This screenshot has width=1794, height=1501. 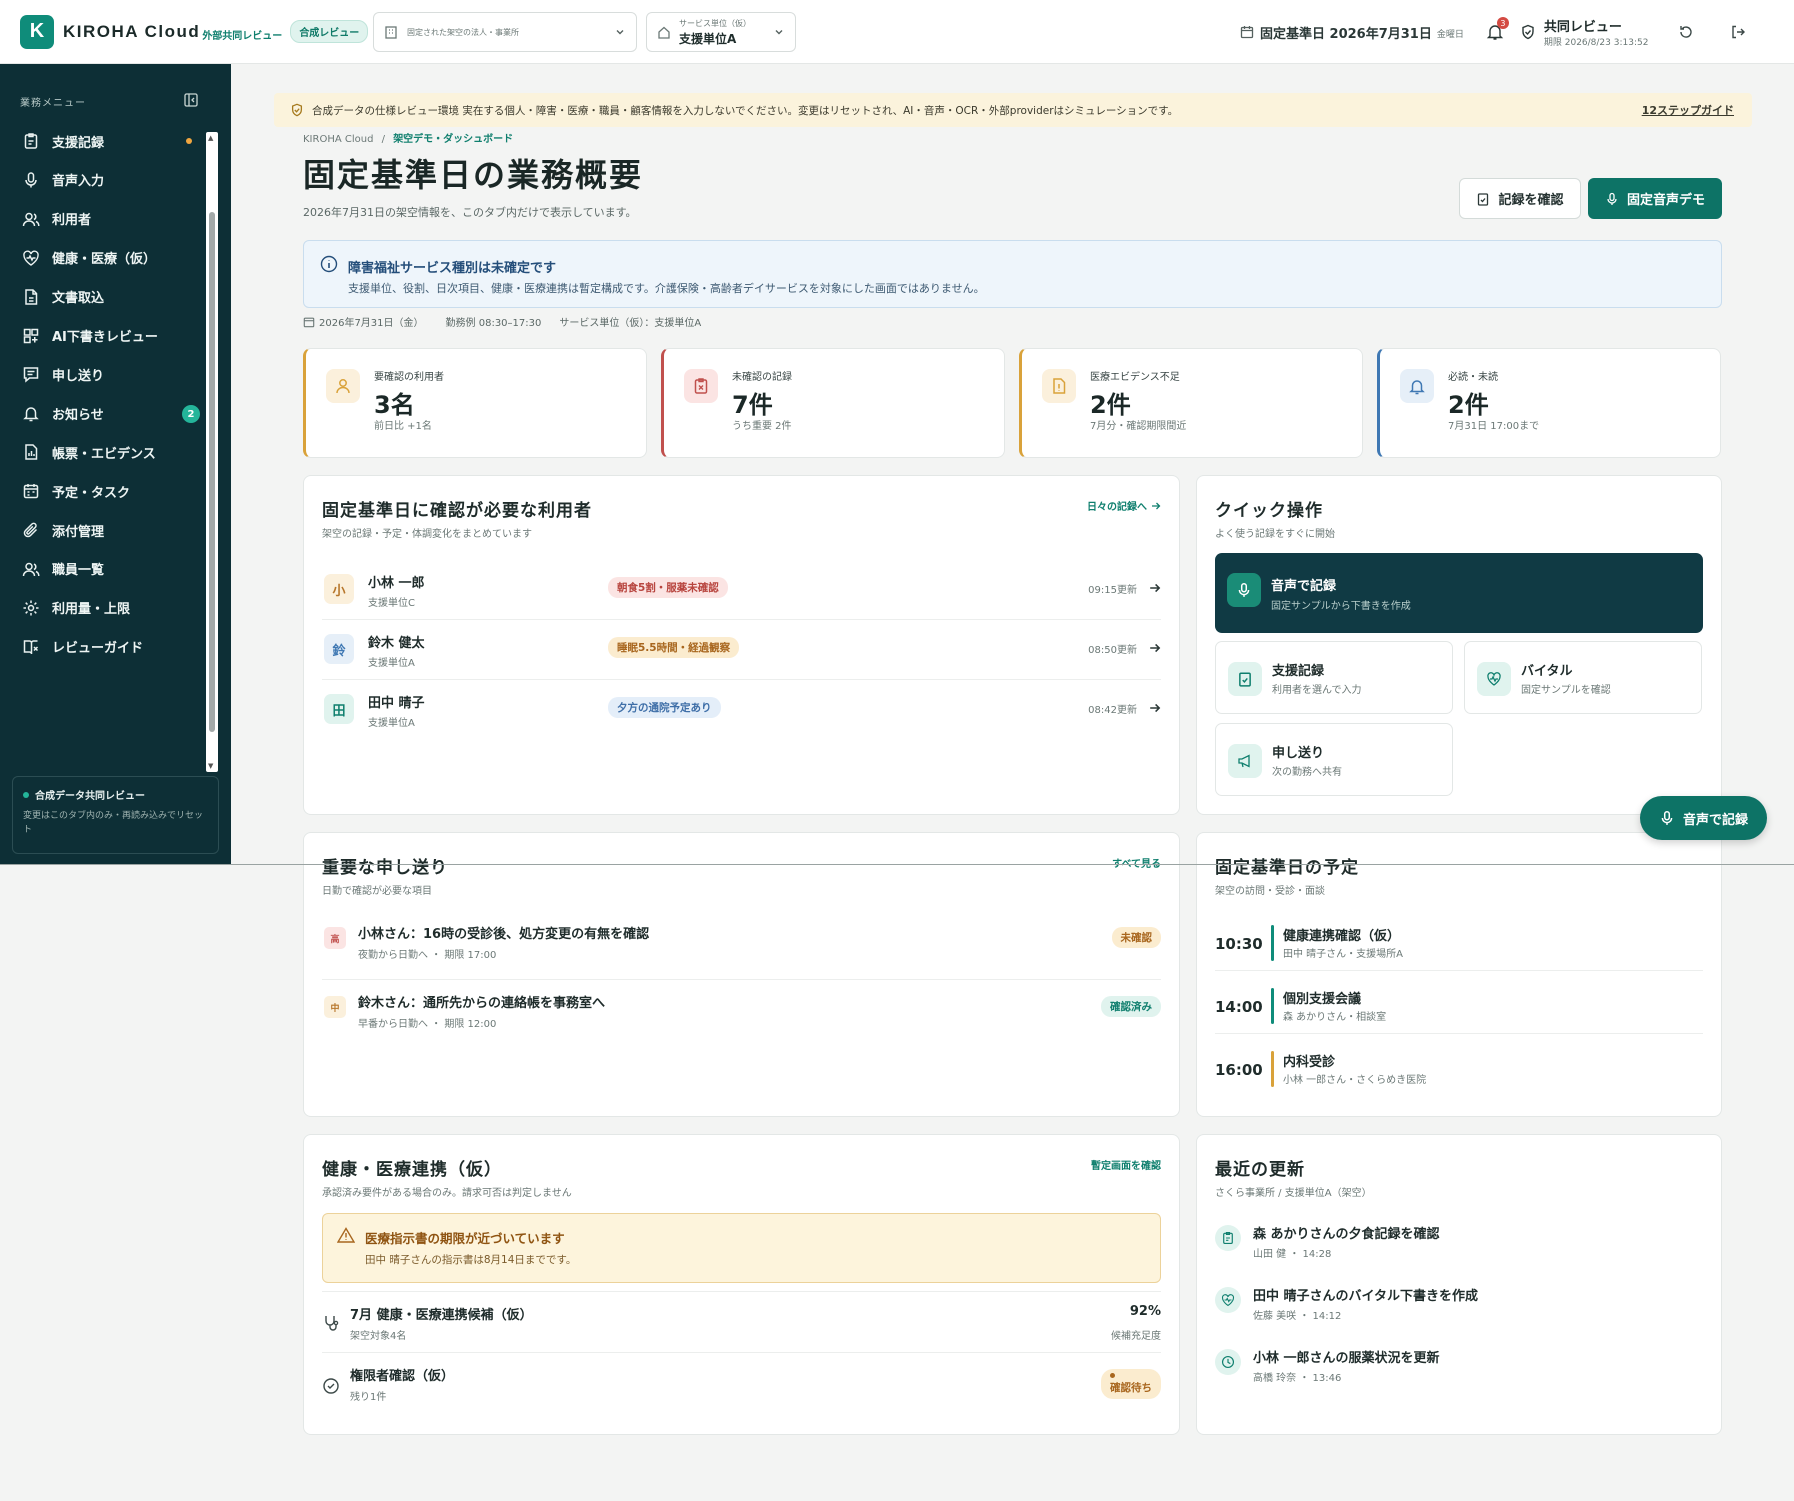 What do you see at coordinates (78, 143) in the screenshot?
I see `sidebar-item-label: 支援記録` at bounding box center [78, 143].